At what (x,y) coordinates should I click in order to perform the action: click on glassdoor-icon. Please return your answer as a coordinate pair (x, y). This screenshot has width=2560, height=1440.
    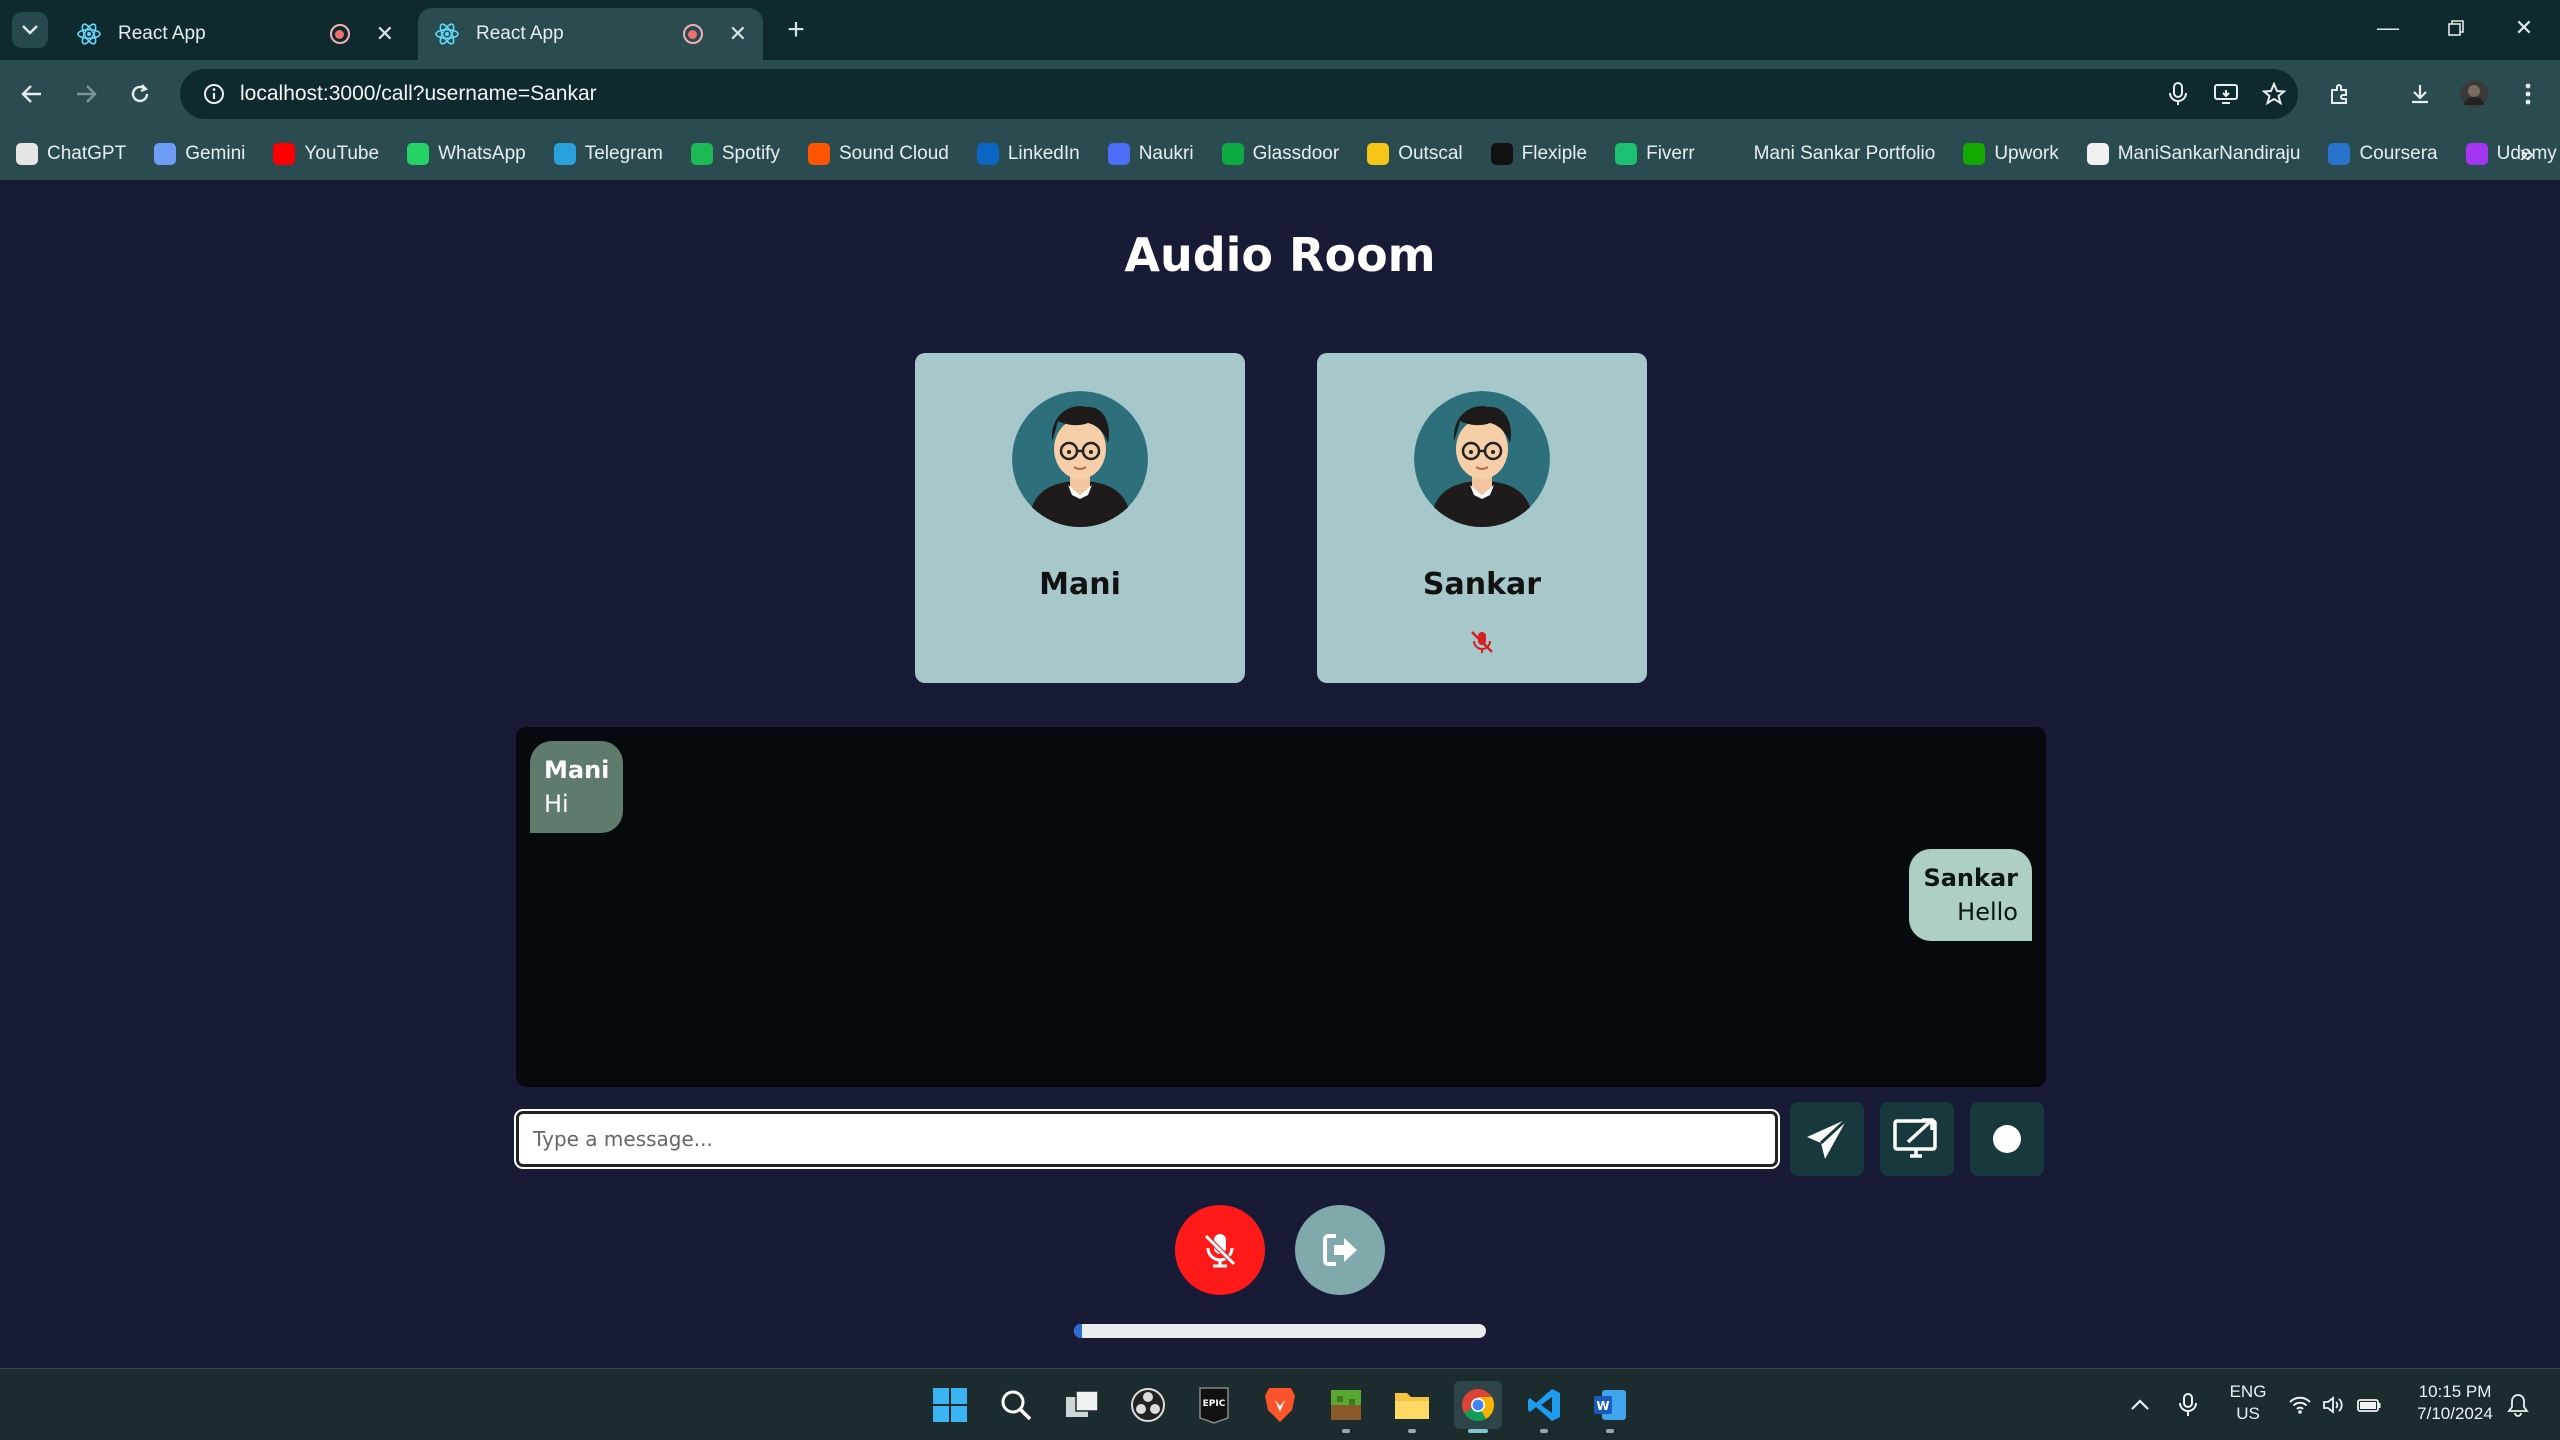
    Looking at the image, I should click on (1232, 154).